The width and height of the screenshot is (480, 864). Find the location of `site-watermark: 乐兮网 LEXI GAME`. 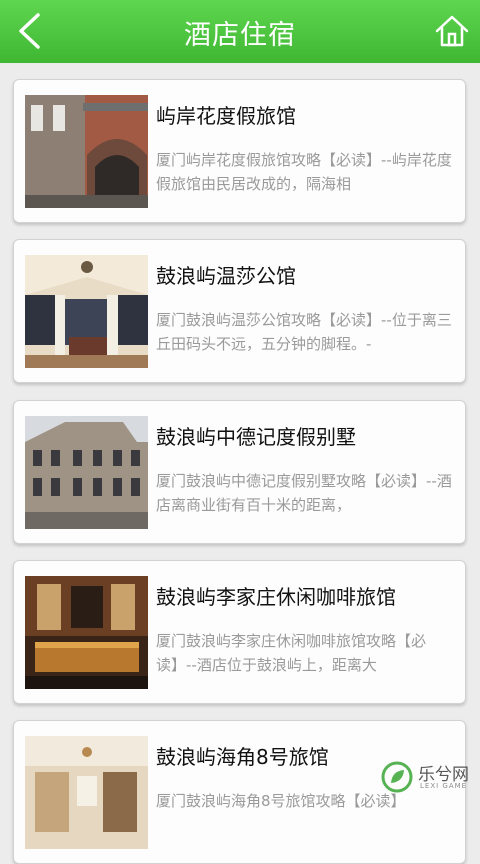

site-watermark: 乐兮网 LEXI GAME is located at coordinates (426, 777).